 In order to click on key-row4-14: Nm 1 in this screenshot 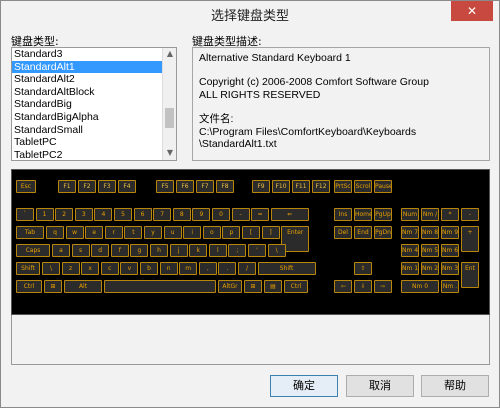, I will do `click(410, 268)`.